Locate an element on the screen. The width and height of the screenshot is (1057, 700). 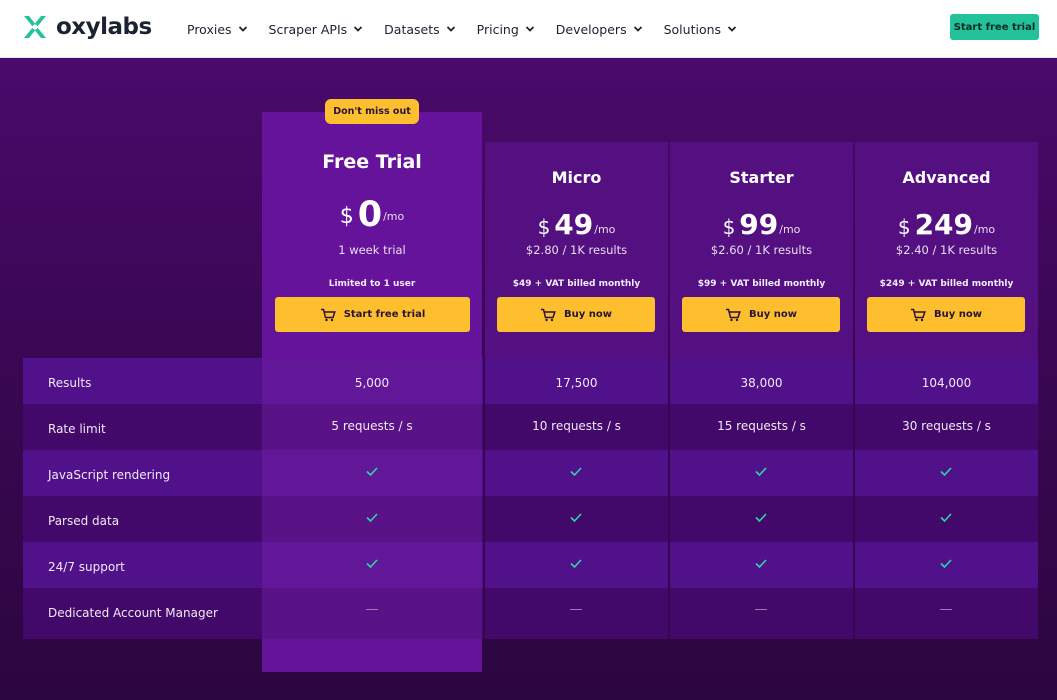
feature-label: 24/7 support is located at coordinates (86, 567).